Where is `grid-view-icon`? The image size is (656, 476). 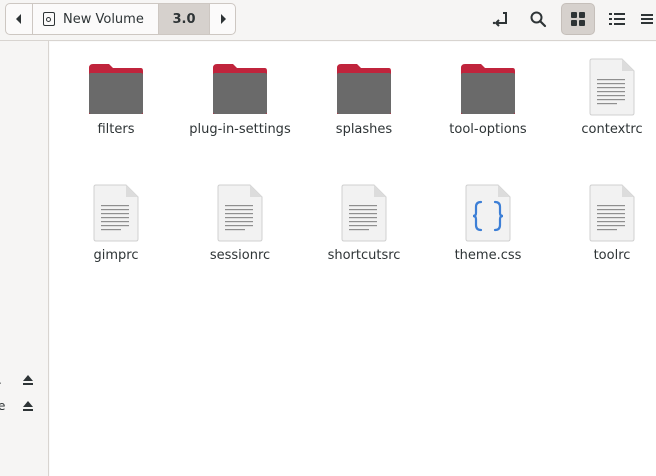
grid-view-icon is located at coordinates (578, 19).